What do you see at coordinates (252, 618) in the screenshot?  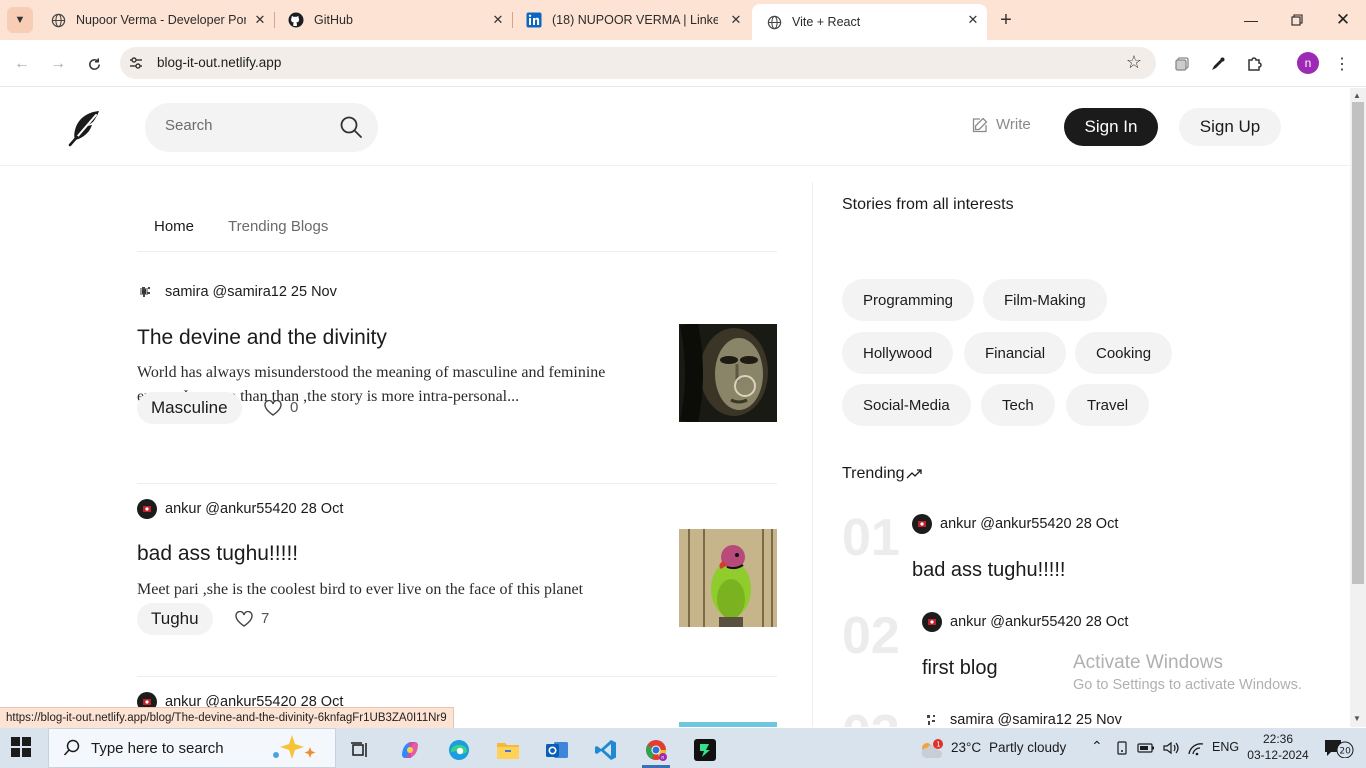 I see `like-button: 7` at bounding box center [252, 618].